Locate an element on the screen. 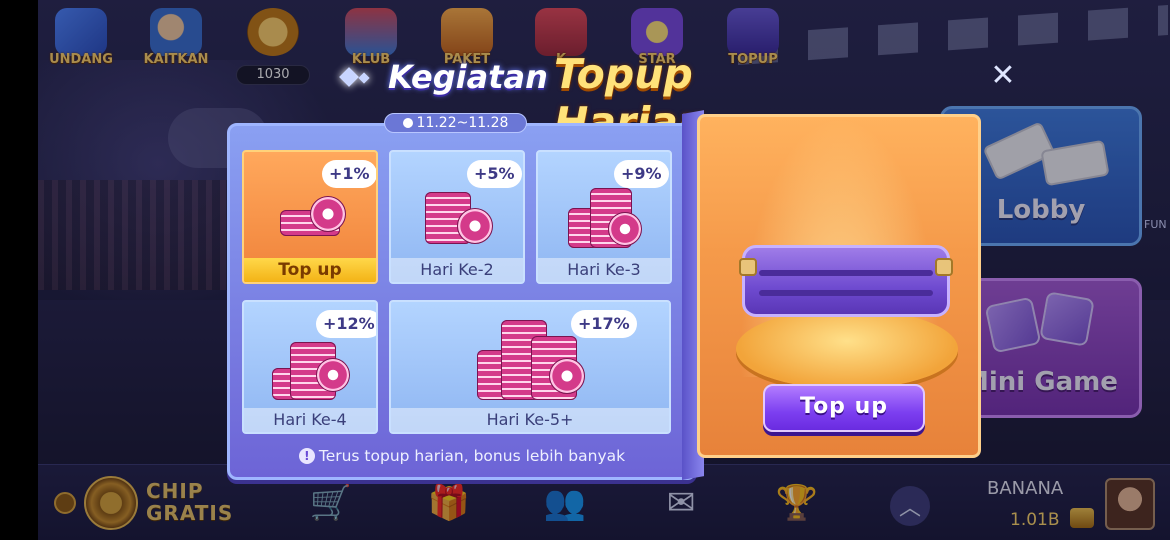 This screenshot has width=1170, height=540. day-label: Hari Ke-4 is located at coordinates (310, 420).